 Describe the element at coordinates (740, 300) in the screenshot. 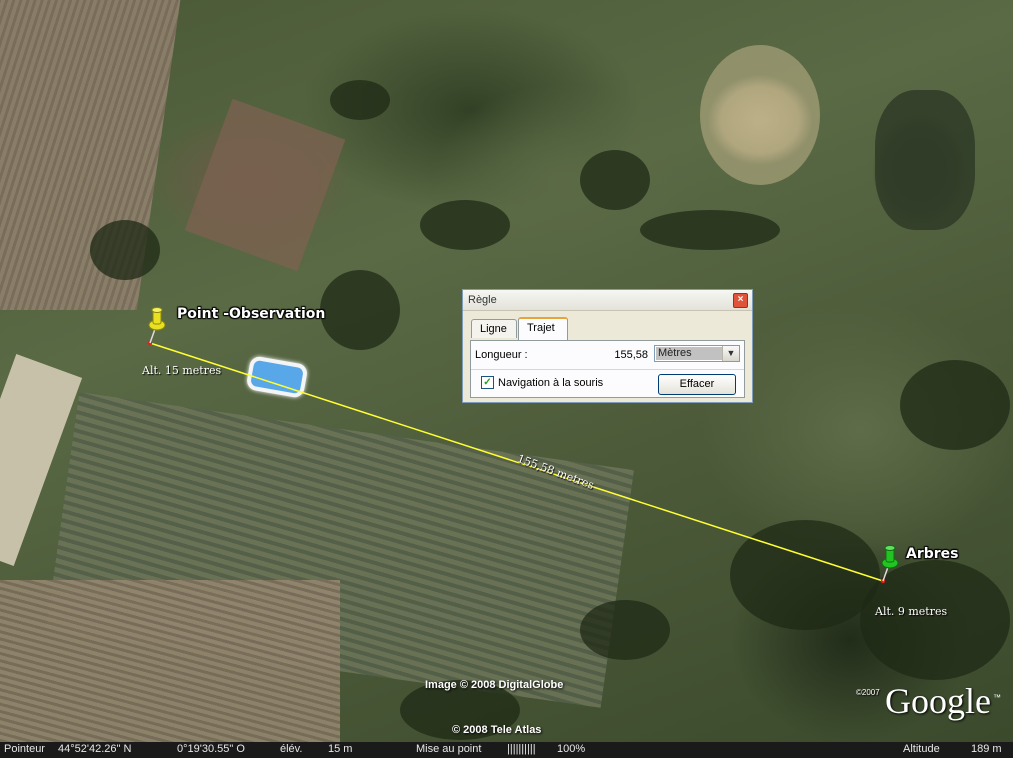

I see `close-icon: ×` at that location.